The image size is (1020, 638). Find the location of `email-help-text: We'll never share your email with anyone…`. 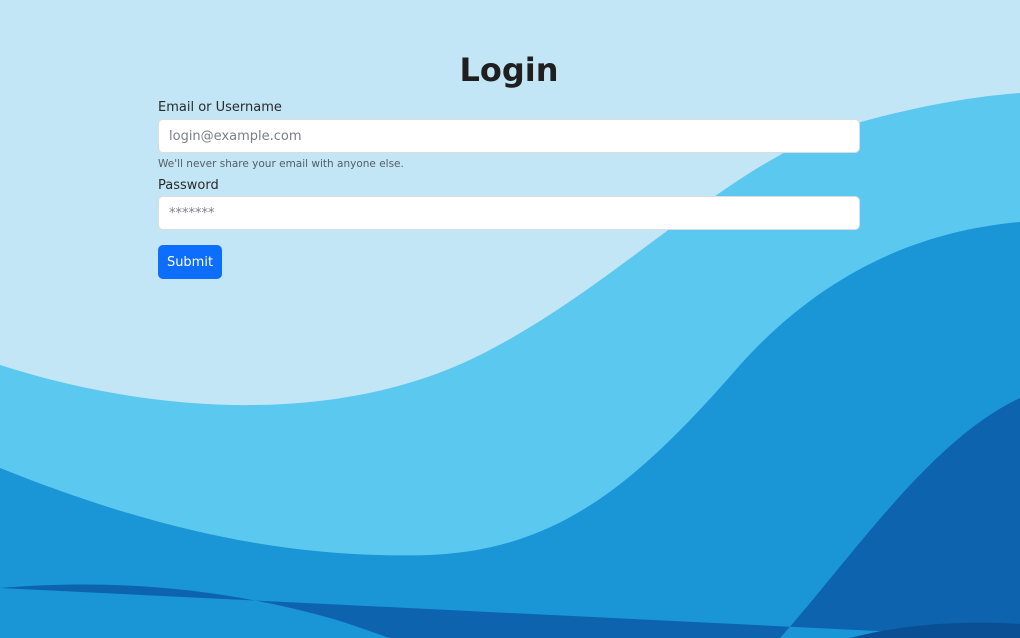

email-help-text: We'll never share your email with anyone… is located at coordinates (281, 164).